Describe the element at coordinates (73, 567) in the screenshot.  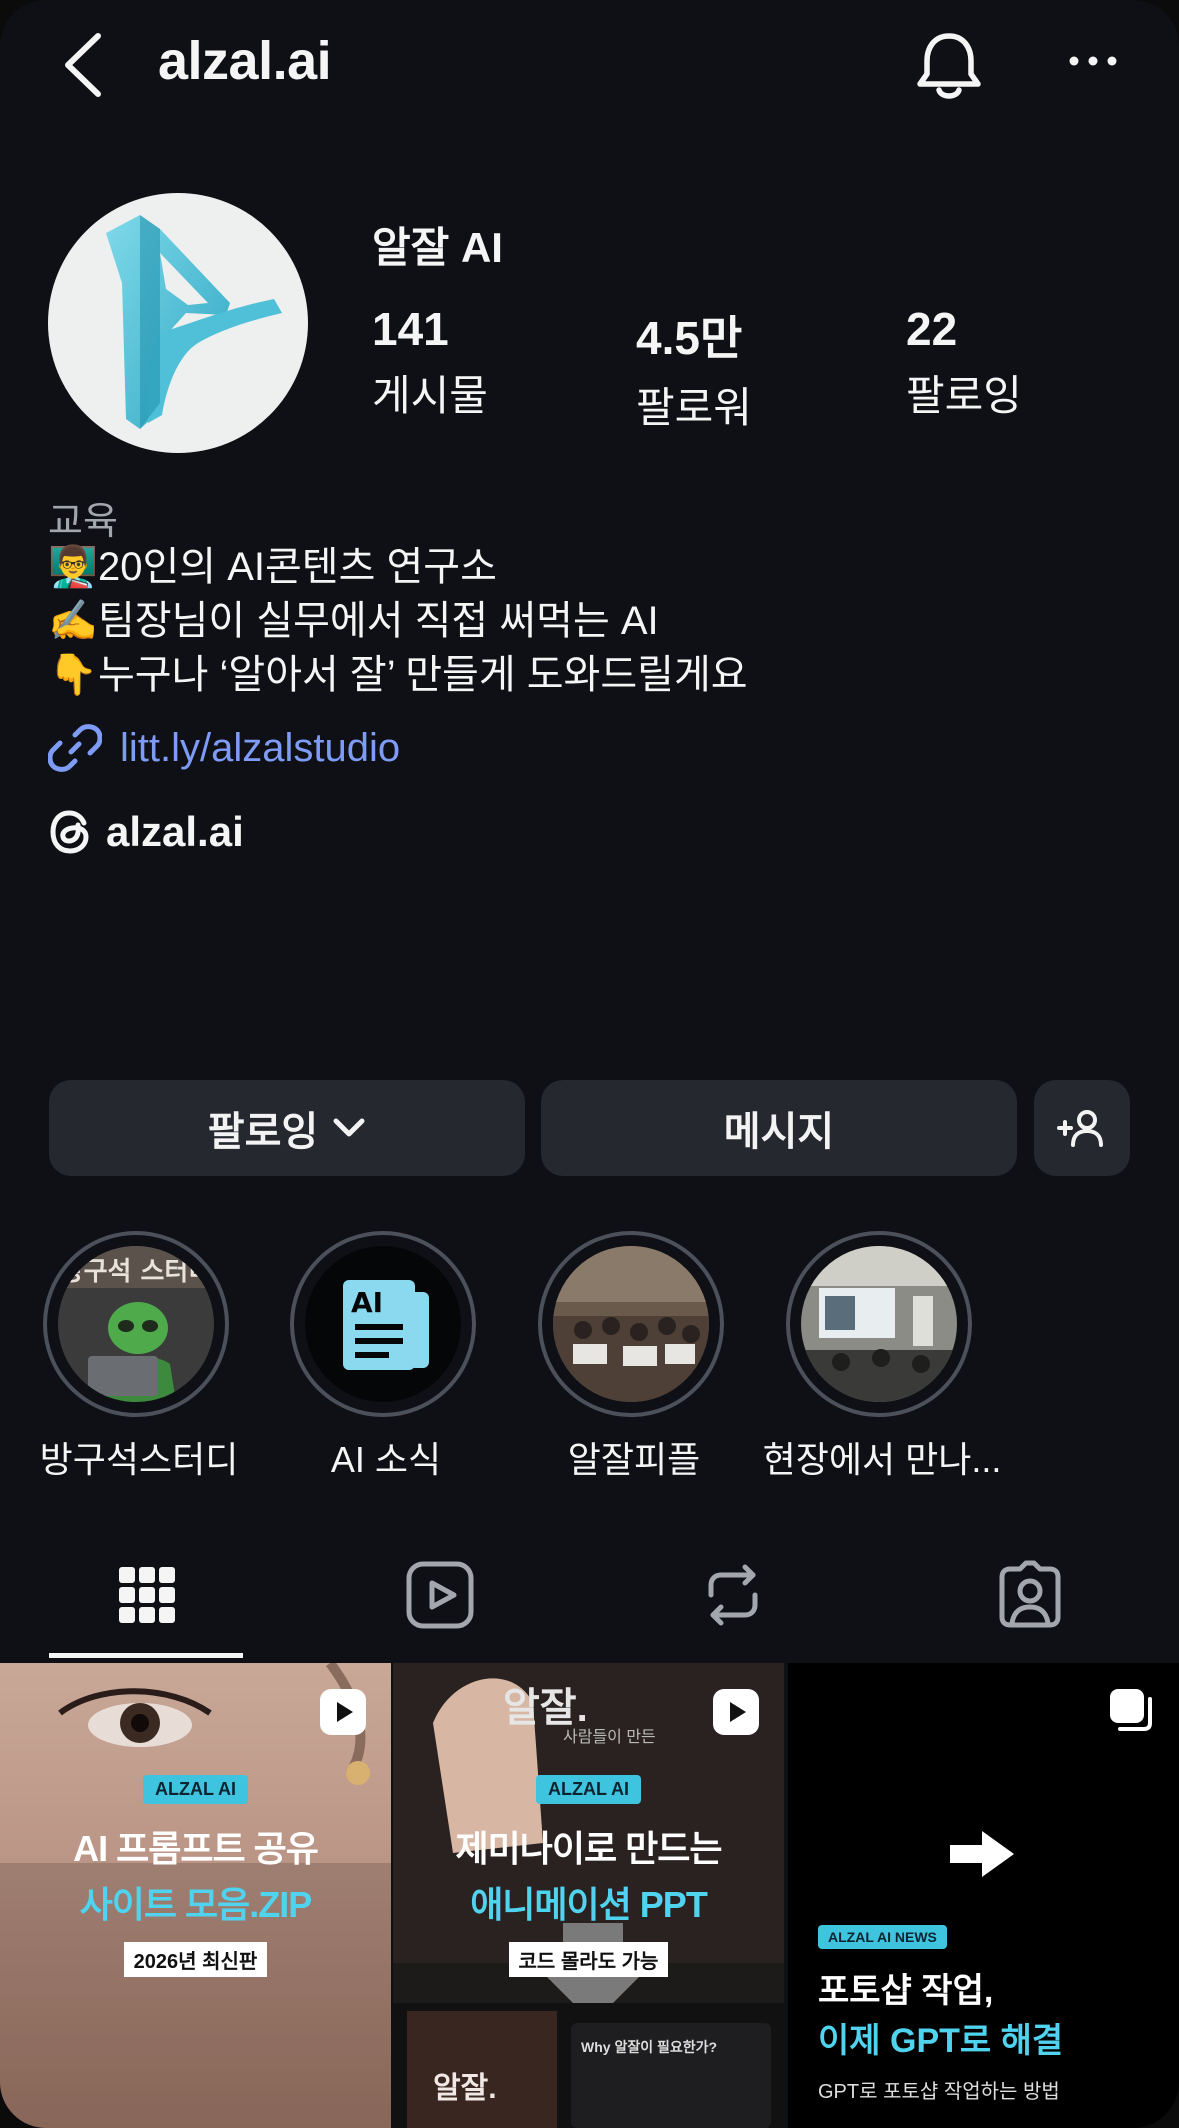
I see `teacher-emoji: 👨‍🏫` at that location.